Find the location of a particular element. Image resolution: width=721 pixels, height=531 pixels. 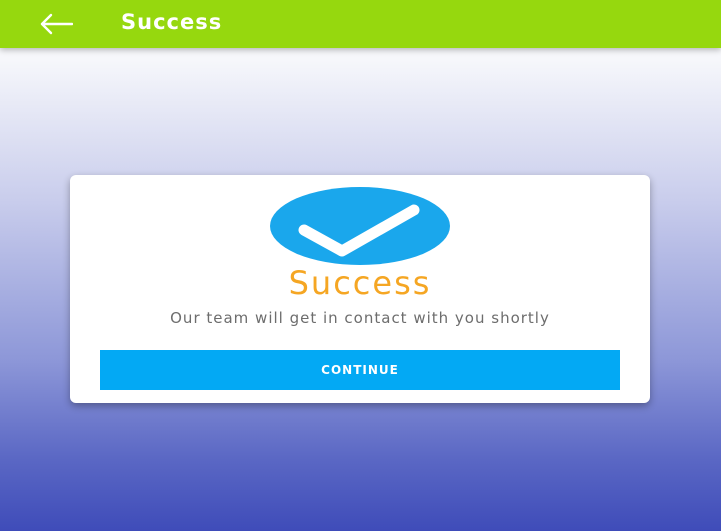

app-bar: Success is located at coordinates (360, 24).